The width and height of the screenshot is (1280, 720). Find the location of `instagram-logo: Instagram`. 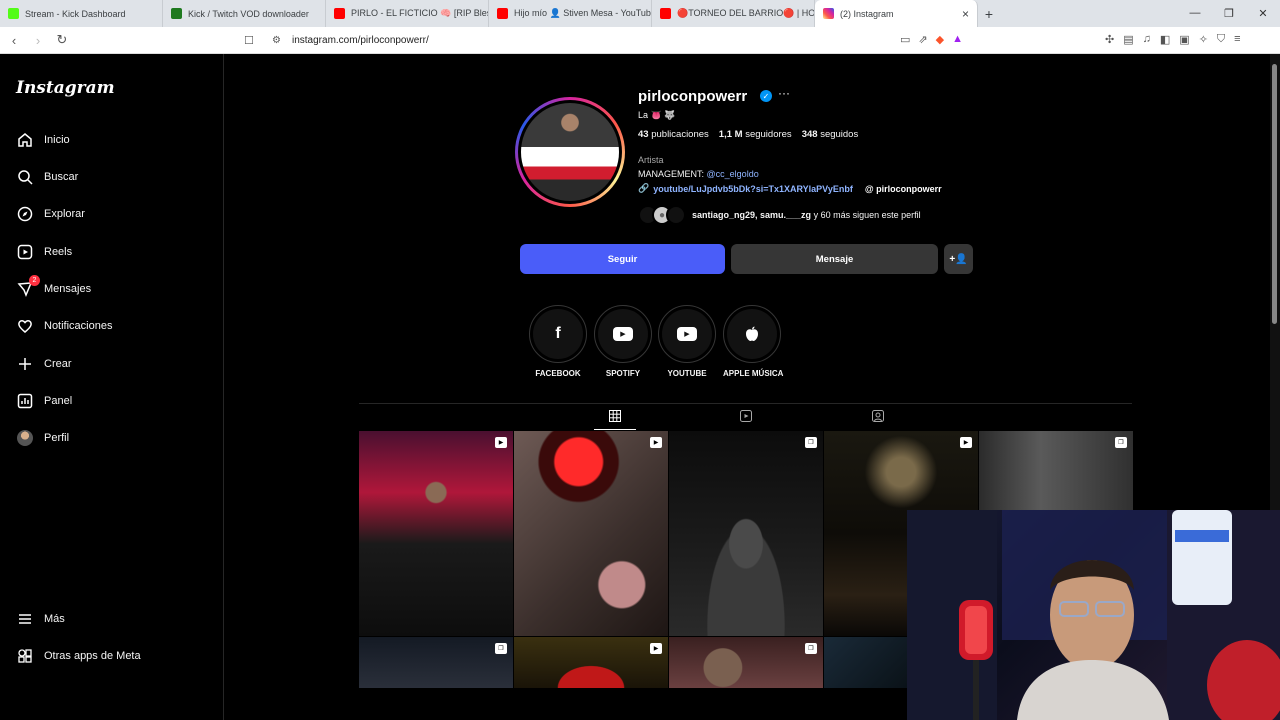

instagram-logo: Instagram is located at coordinates (65, 88).